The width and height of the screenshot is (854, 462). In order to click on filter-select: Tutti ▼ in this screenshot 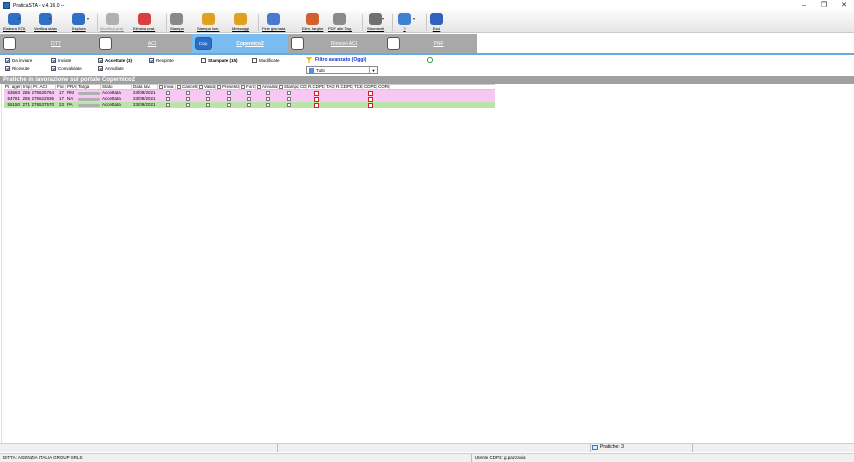, I will do `click(342, 70)`.